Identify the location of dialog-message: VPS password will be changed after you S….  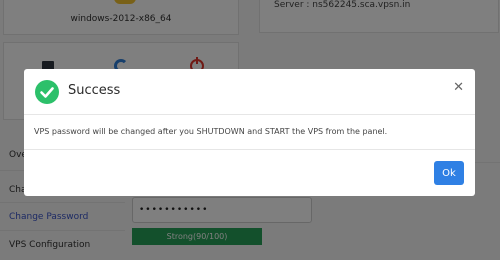
(211, 131).